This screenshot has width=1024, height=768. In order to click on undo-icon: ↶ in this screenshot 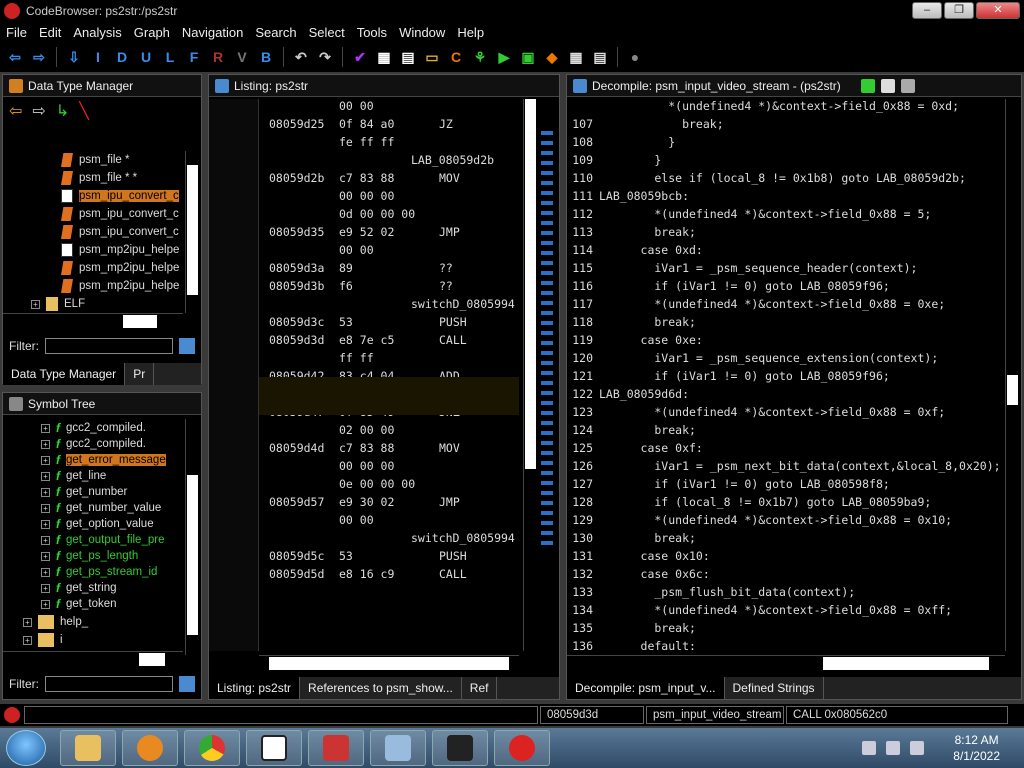, I will do `click(301, 57)`.